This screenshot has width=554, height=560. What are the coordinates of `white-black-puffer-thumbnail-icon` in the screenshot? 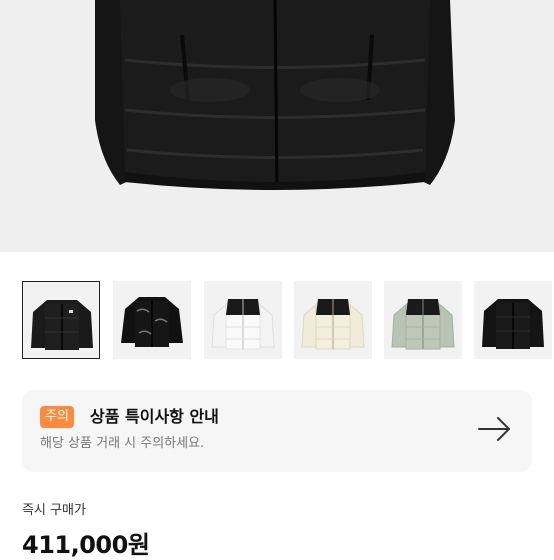 It's located at (243, 324).